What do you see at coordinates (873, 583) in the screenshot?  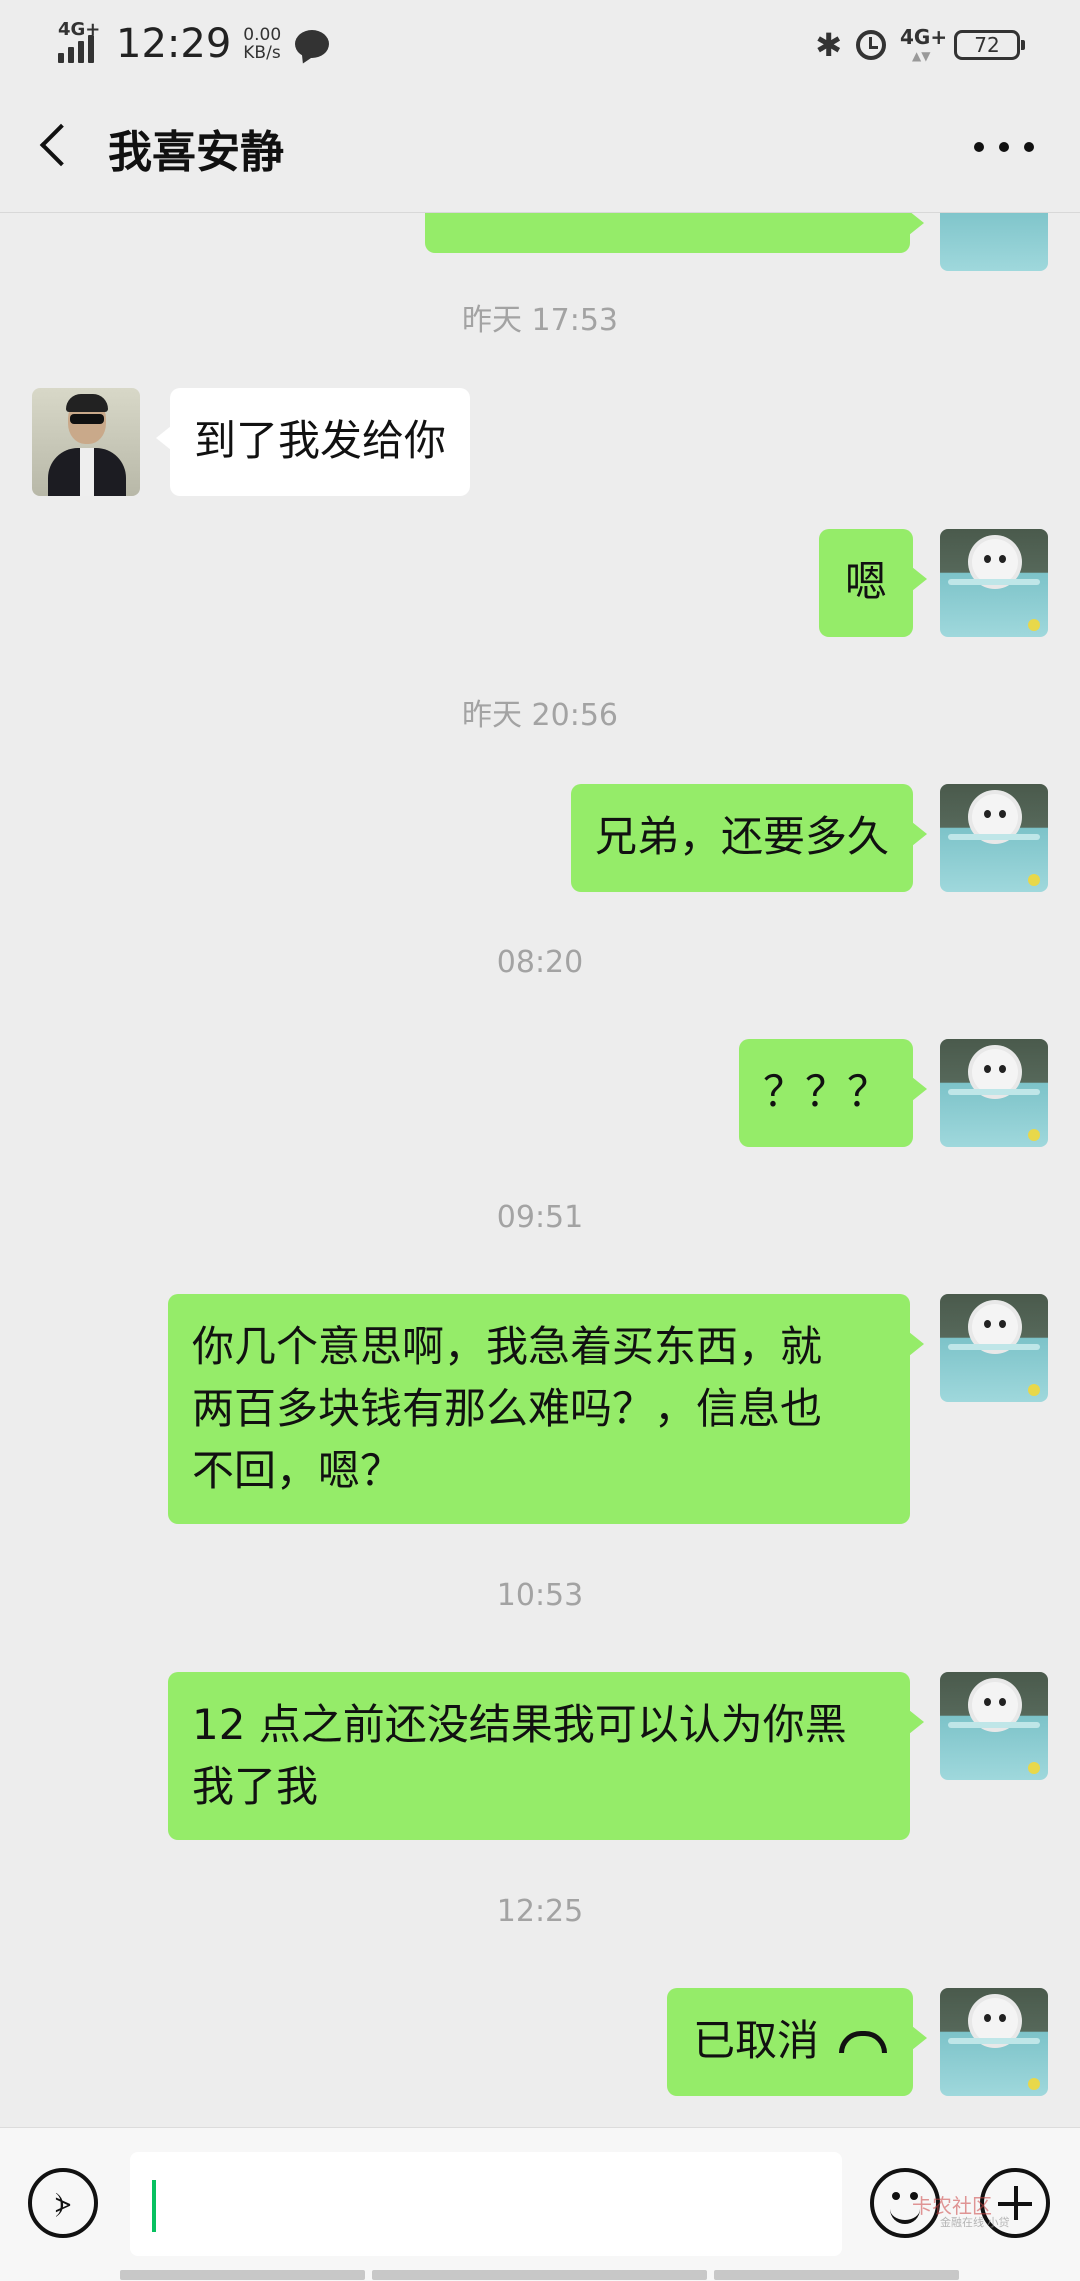 I see `message-bubble-outgoing: 嗯` at bounding box center [873, 583].